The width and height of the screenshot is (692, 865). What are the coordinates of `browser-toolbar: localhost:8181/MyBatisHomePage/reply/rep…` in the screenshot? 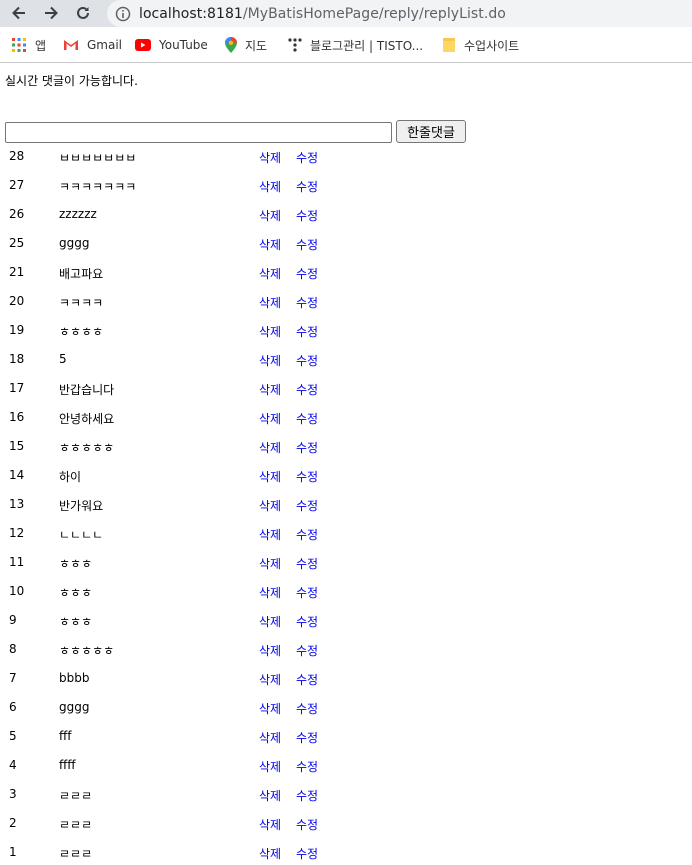 It's located at (346, 13).